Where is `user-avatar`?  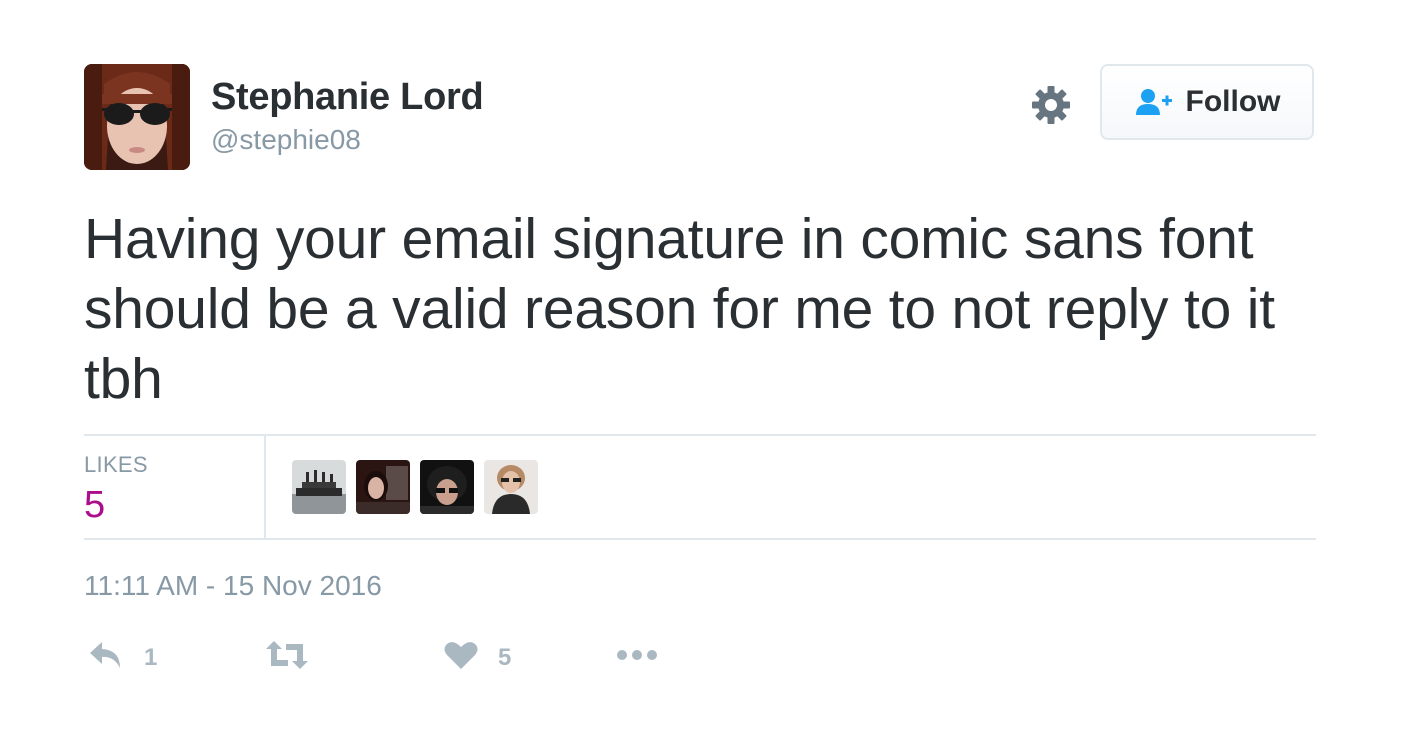
user-avatar is located at coordinates (137, 117).